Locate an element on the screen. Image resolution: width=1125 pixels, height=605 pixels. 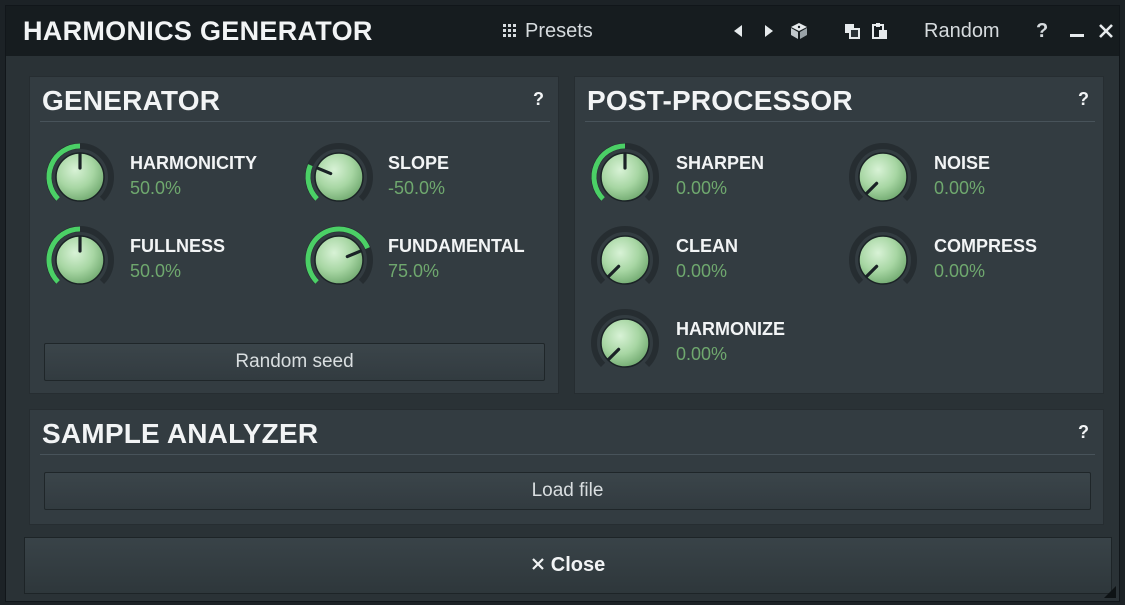
resize-grip is located at coordinates (1110, 592).